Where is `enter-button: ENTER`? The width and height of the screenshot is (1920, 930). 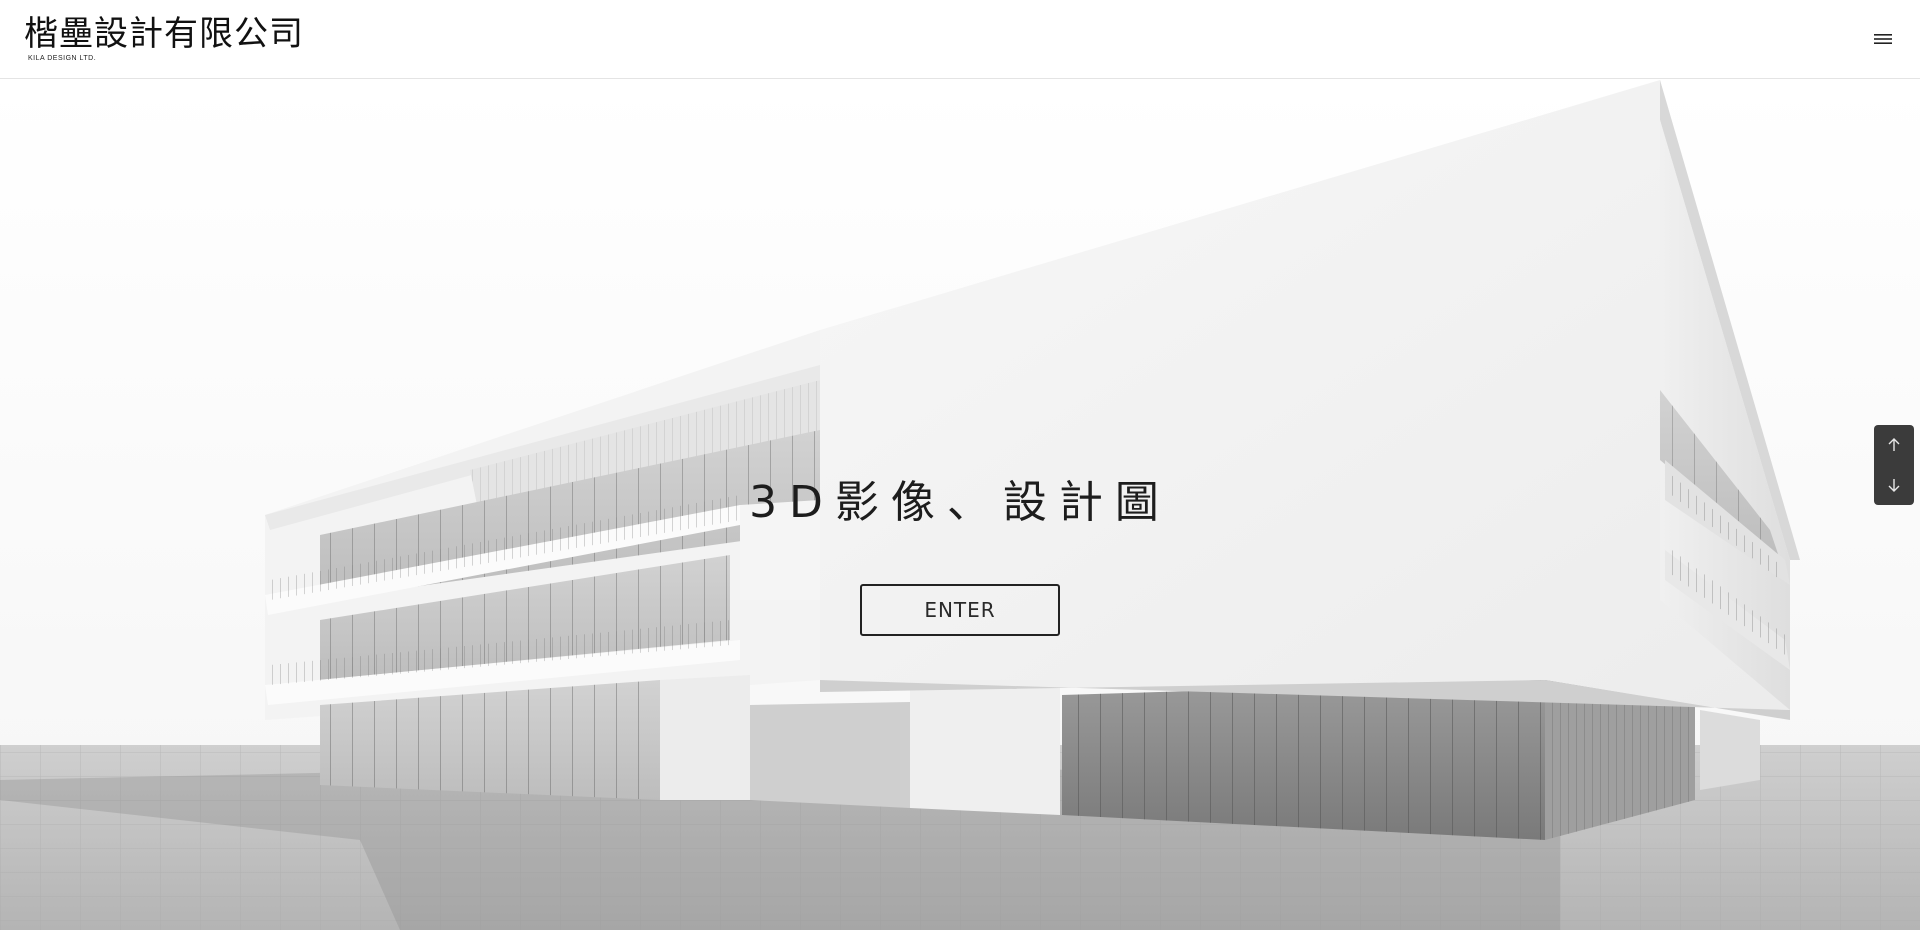 enter-button: ENTER is located at coordinates (960, 610).